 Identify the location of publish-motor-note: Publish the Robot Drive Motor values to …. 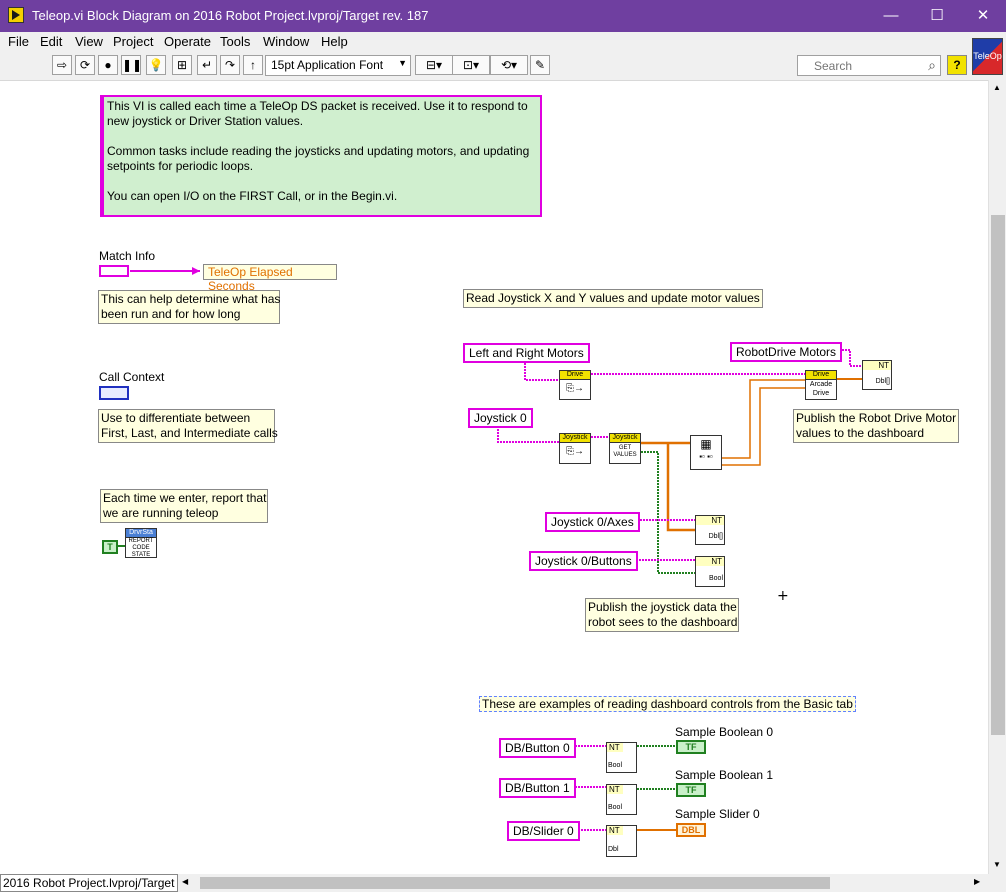
(876, 426).